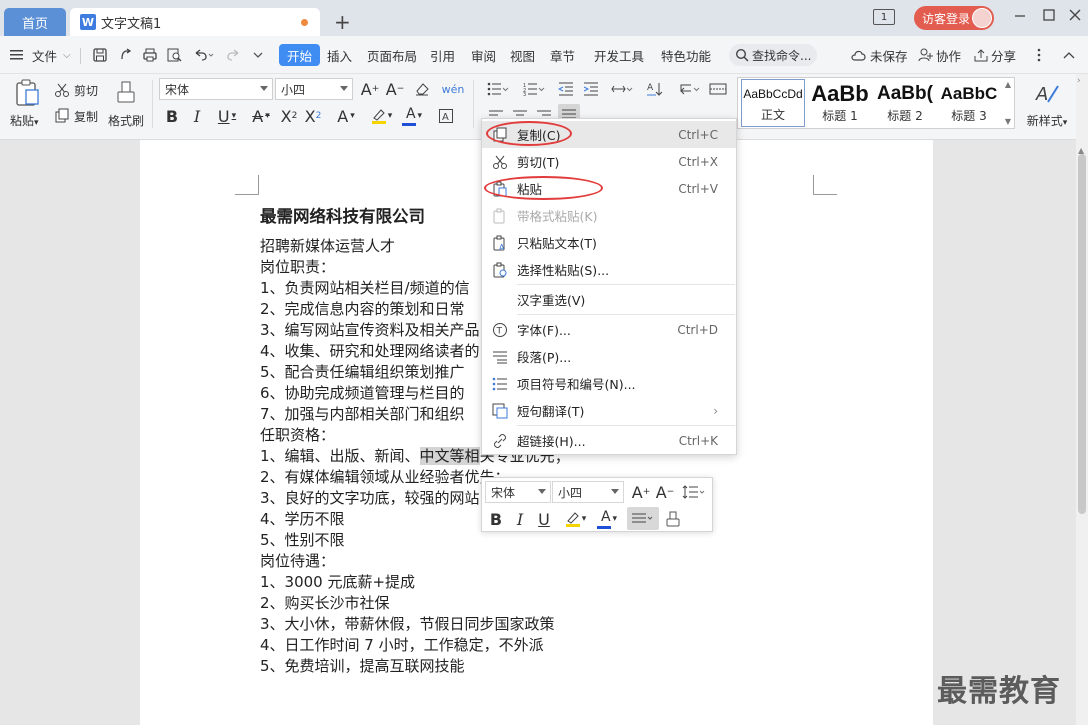 The height and width of the screenshot is (725, 1088). What do you see at coordinates (453, 89) in the screenshot?
I see `phonetic-guide-icon: wén` at bounding box center [453, 89].